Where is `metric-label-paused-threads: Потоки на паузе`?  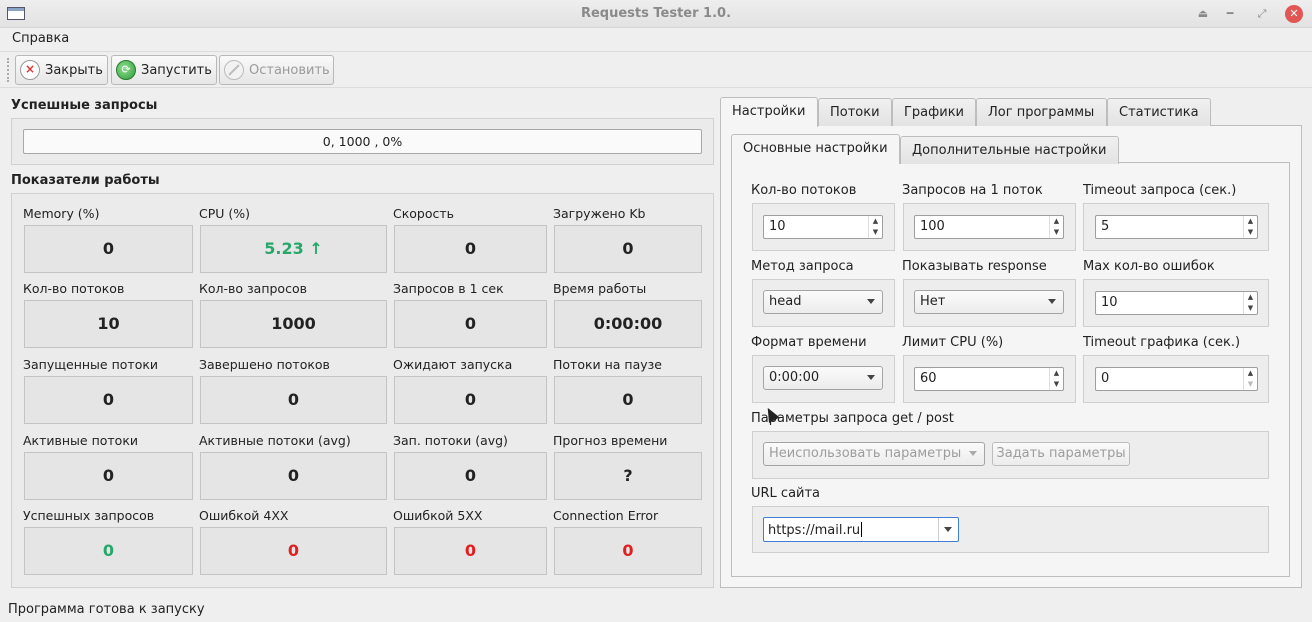
metric-label-paused-threads: Потоки на паузе is located at coordinates (607, 364).